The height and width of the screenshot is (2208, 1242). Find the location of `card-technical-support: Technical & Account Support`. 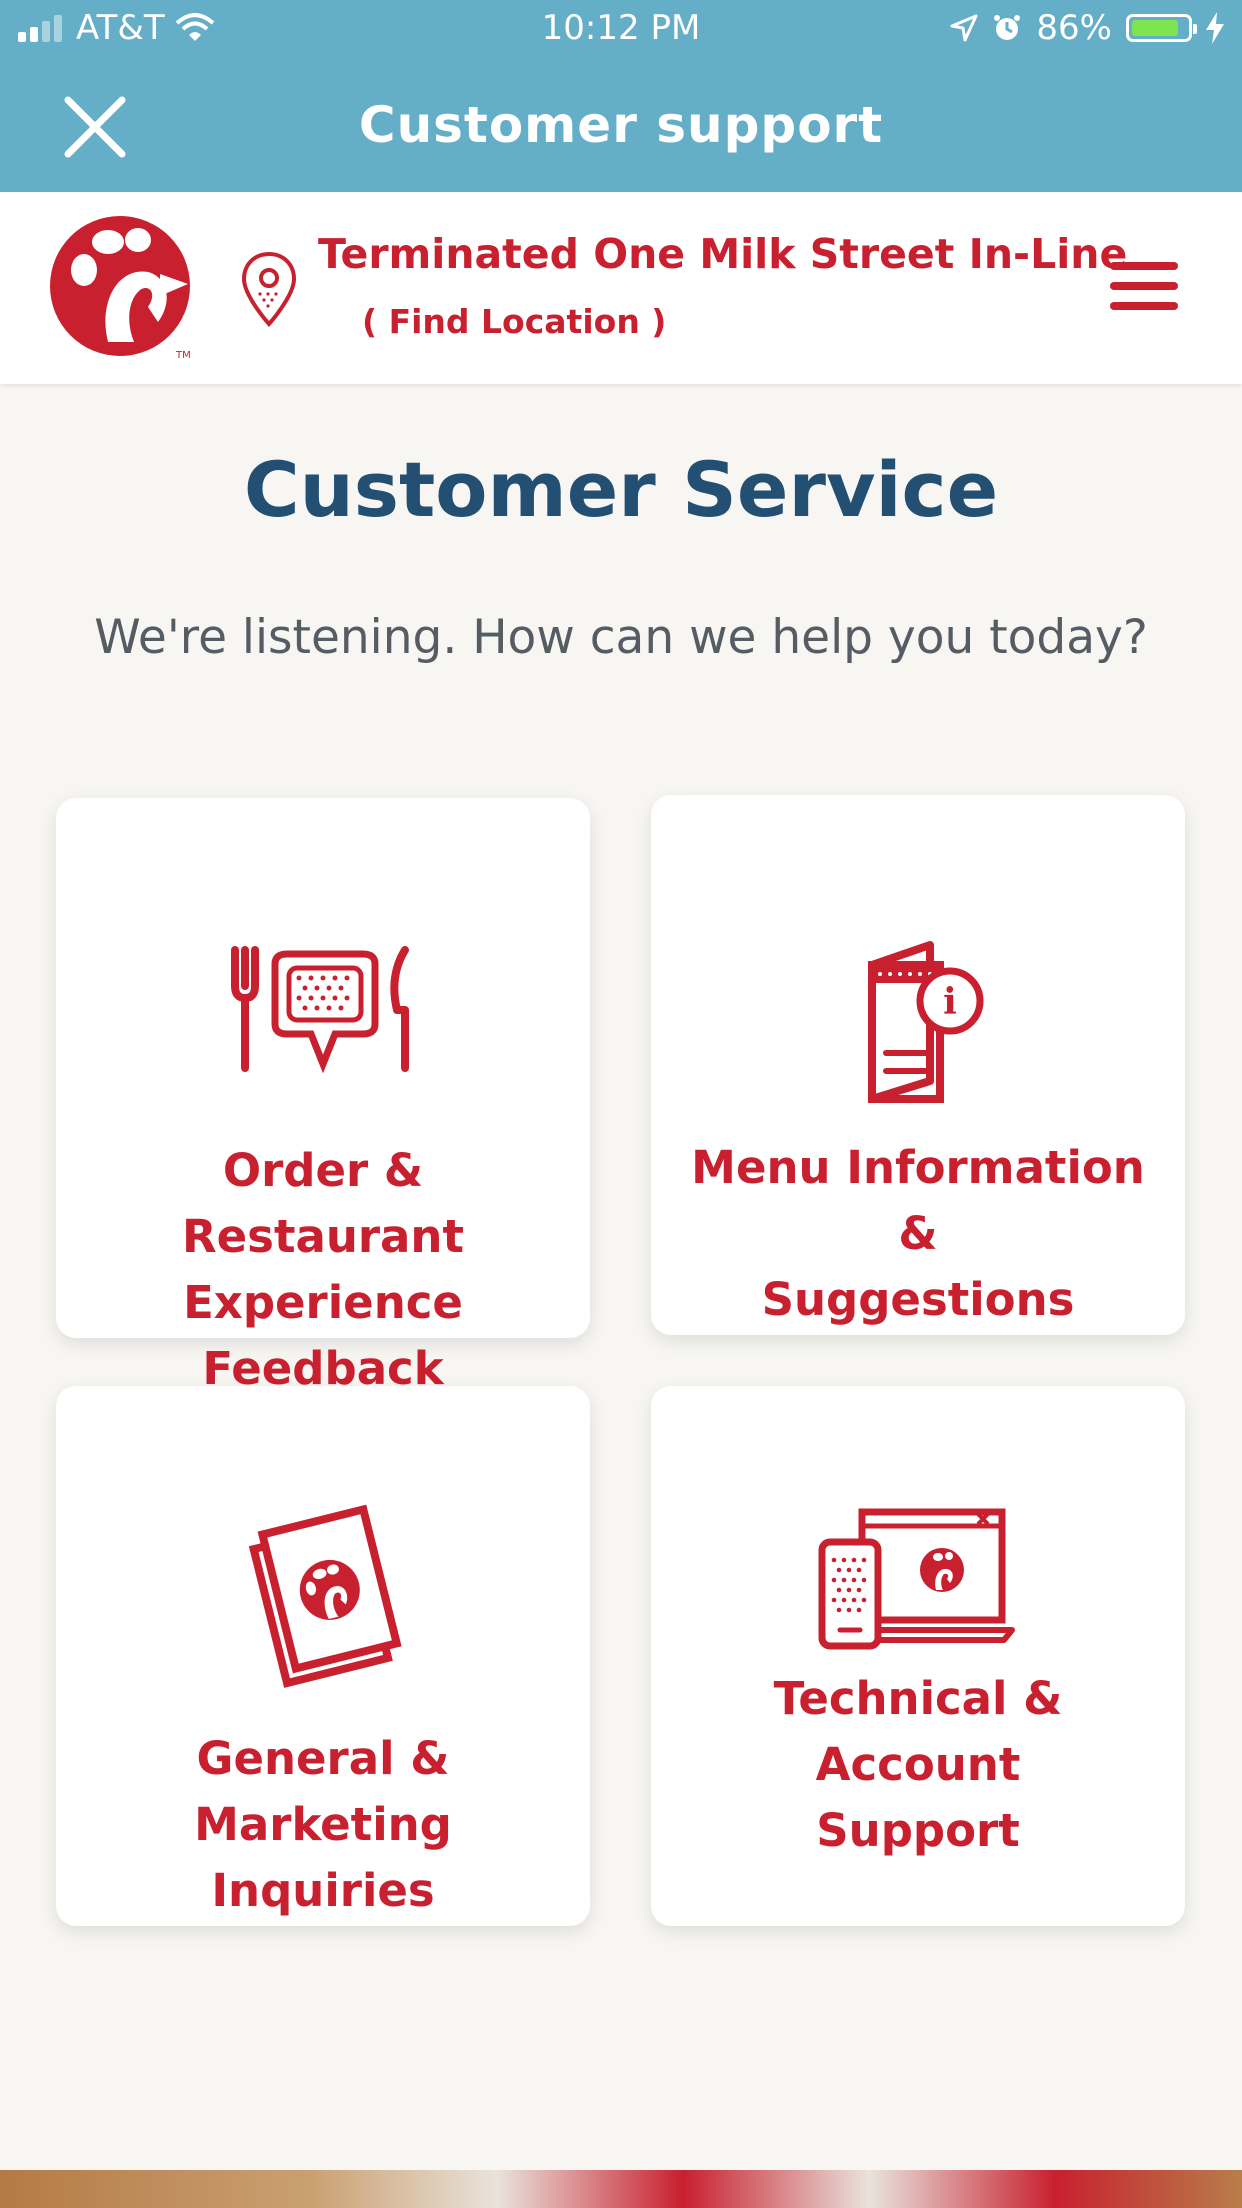

card-technical-support: Technical & Account Support is located at coordinates (918, 1656).